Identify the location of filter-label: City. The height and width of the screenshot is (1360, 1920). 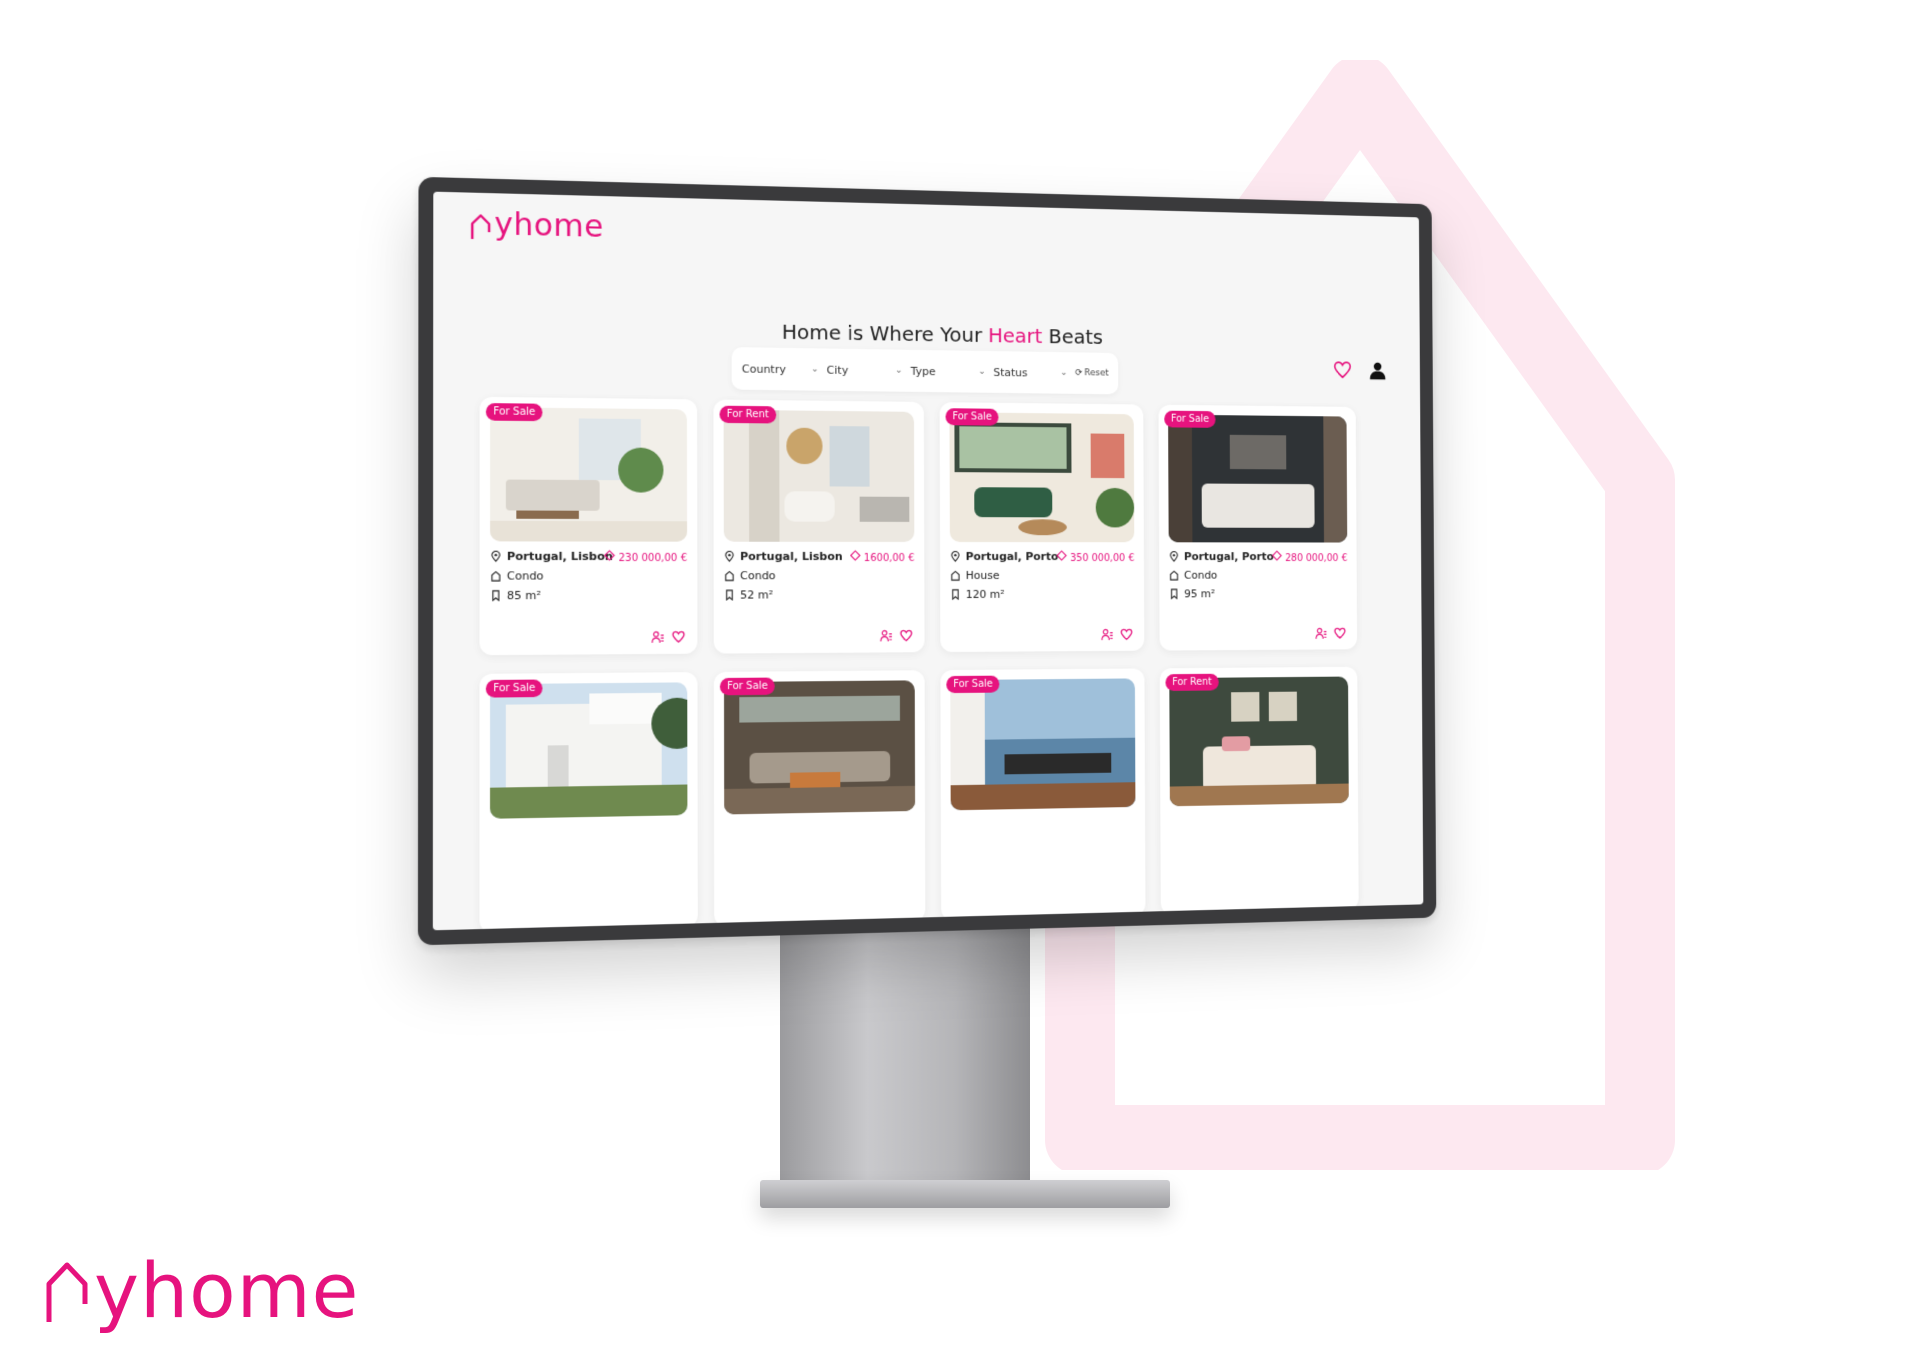
(838, 369).